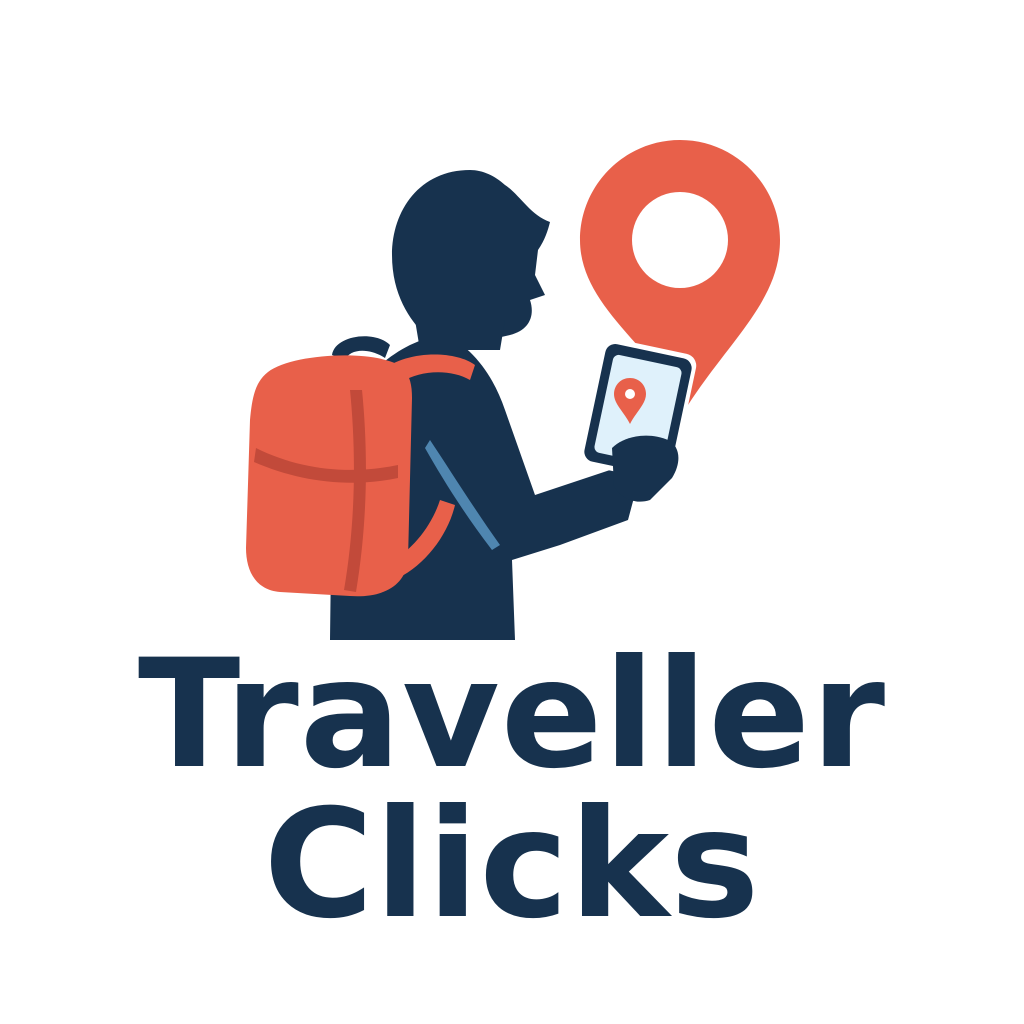 The height and width of the screenshot is (1024, 1024). Describe the element at coordinates (645, 468) in the screenshot. I see `hand` at that location.